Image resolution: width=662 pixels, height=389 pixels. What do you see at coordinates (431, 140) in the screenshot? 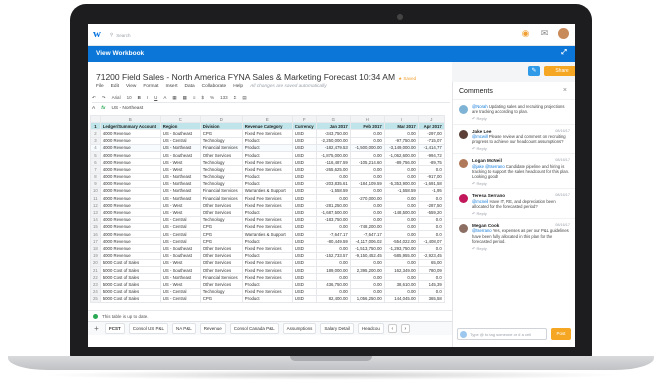
I see `table-cell: -715,07` at bounding box center [431, 140].